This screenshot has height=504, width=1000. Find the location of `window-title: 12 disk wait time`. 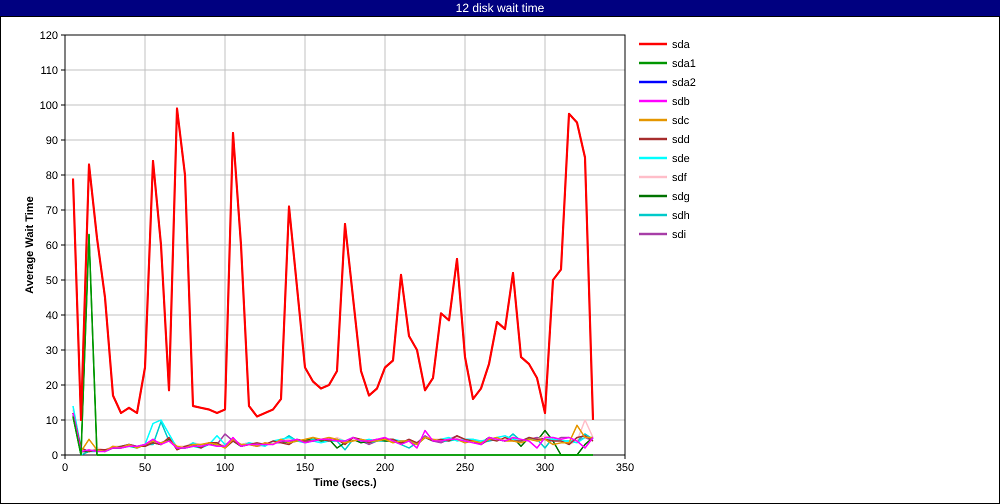

window-title: 12 disk wait time is located at coordinates (500, 8).